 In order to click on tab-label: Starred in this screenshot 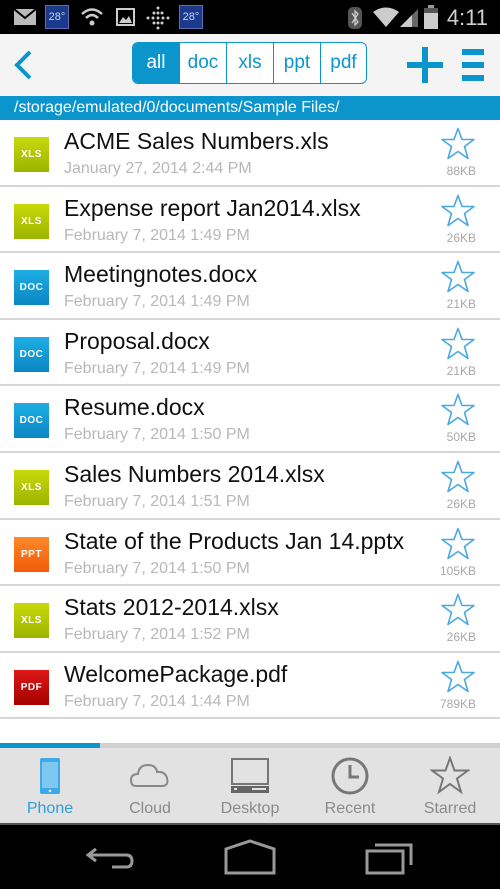, I will do `click(450, 808)`.